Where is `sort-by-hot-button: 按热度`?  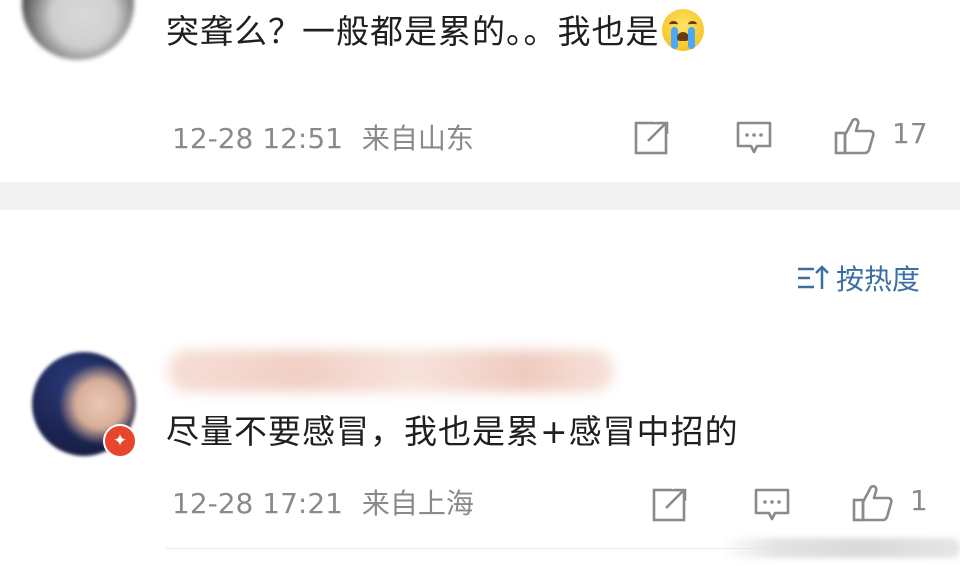
sort-by-hot-button: 按热度 is located at coordinates (858, 278).